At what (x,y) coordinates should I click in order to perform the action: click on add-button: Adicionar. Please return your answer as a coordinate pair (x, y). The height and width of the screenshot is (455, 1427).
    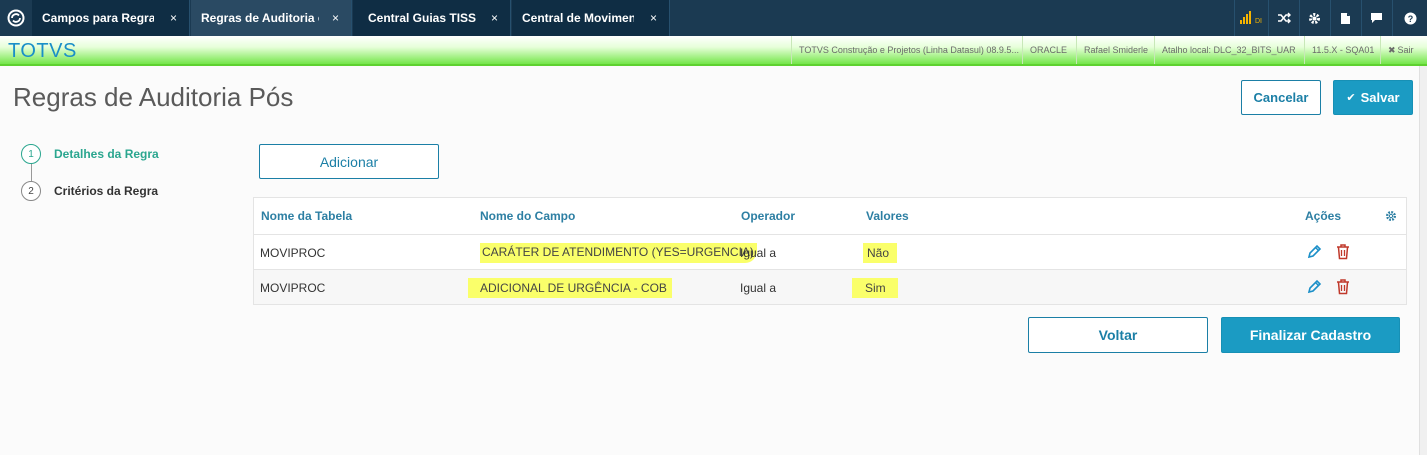
    Looking at the image, I should click on (349, 161).